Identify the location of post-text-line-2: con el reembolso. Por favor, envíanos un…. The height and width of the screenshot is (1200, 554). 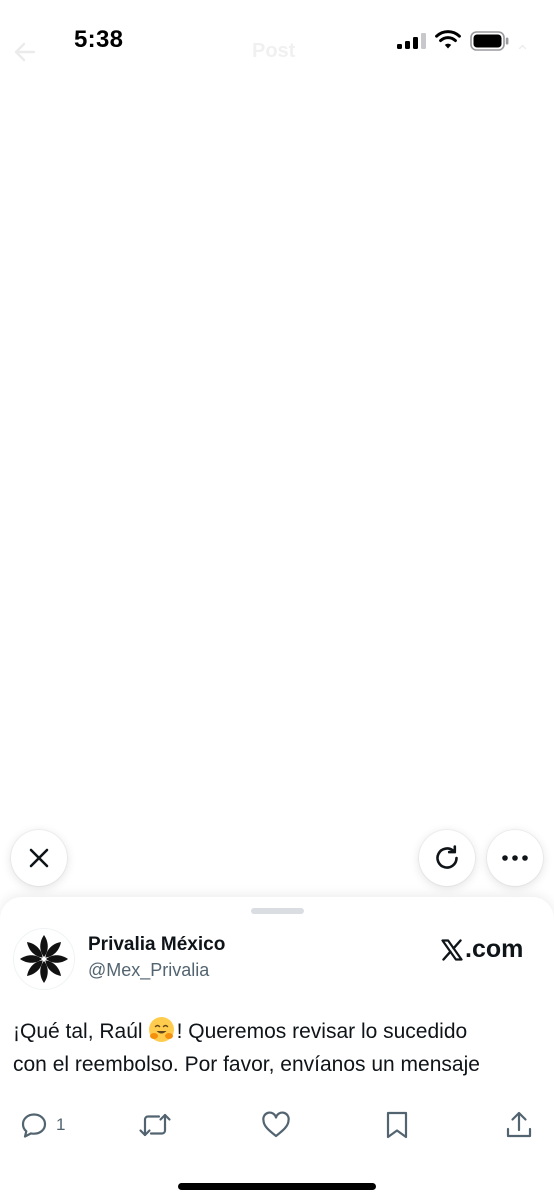
(246, 1064).